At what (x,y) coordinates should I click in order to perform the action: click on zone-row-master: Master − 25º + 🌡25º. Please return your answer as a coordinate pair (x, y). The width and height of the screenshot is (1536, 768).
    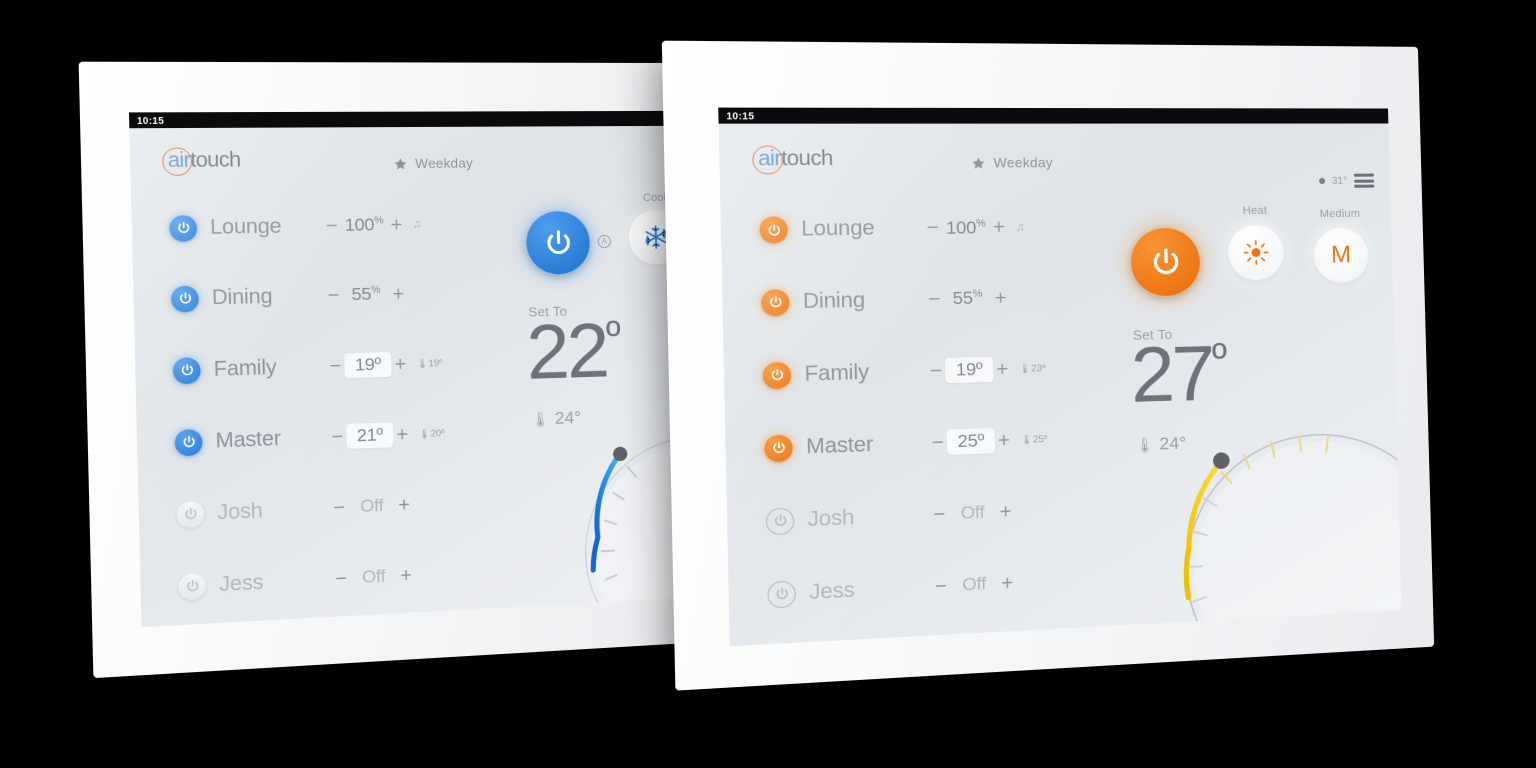
    Looking at the image, I should click on (940, 443).